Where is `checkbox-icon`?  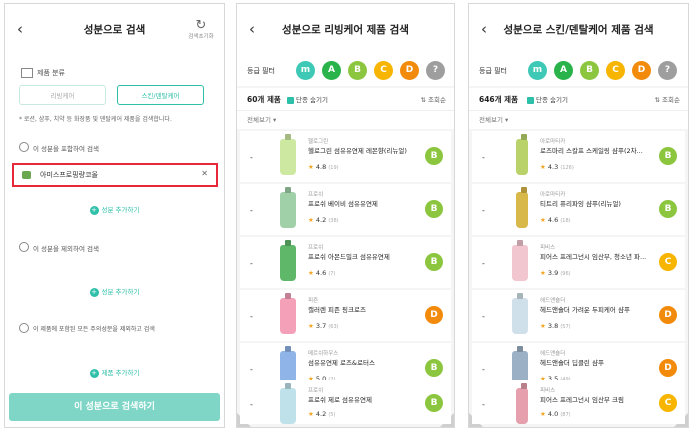
checkbox-icon is located at coordinates (290, 100).